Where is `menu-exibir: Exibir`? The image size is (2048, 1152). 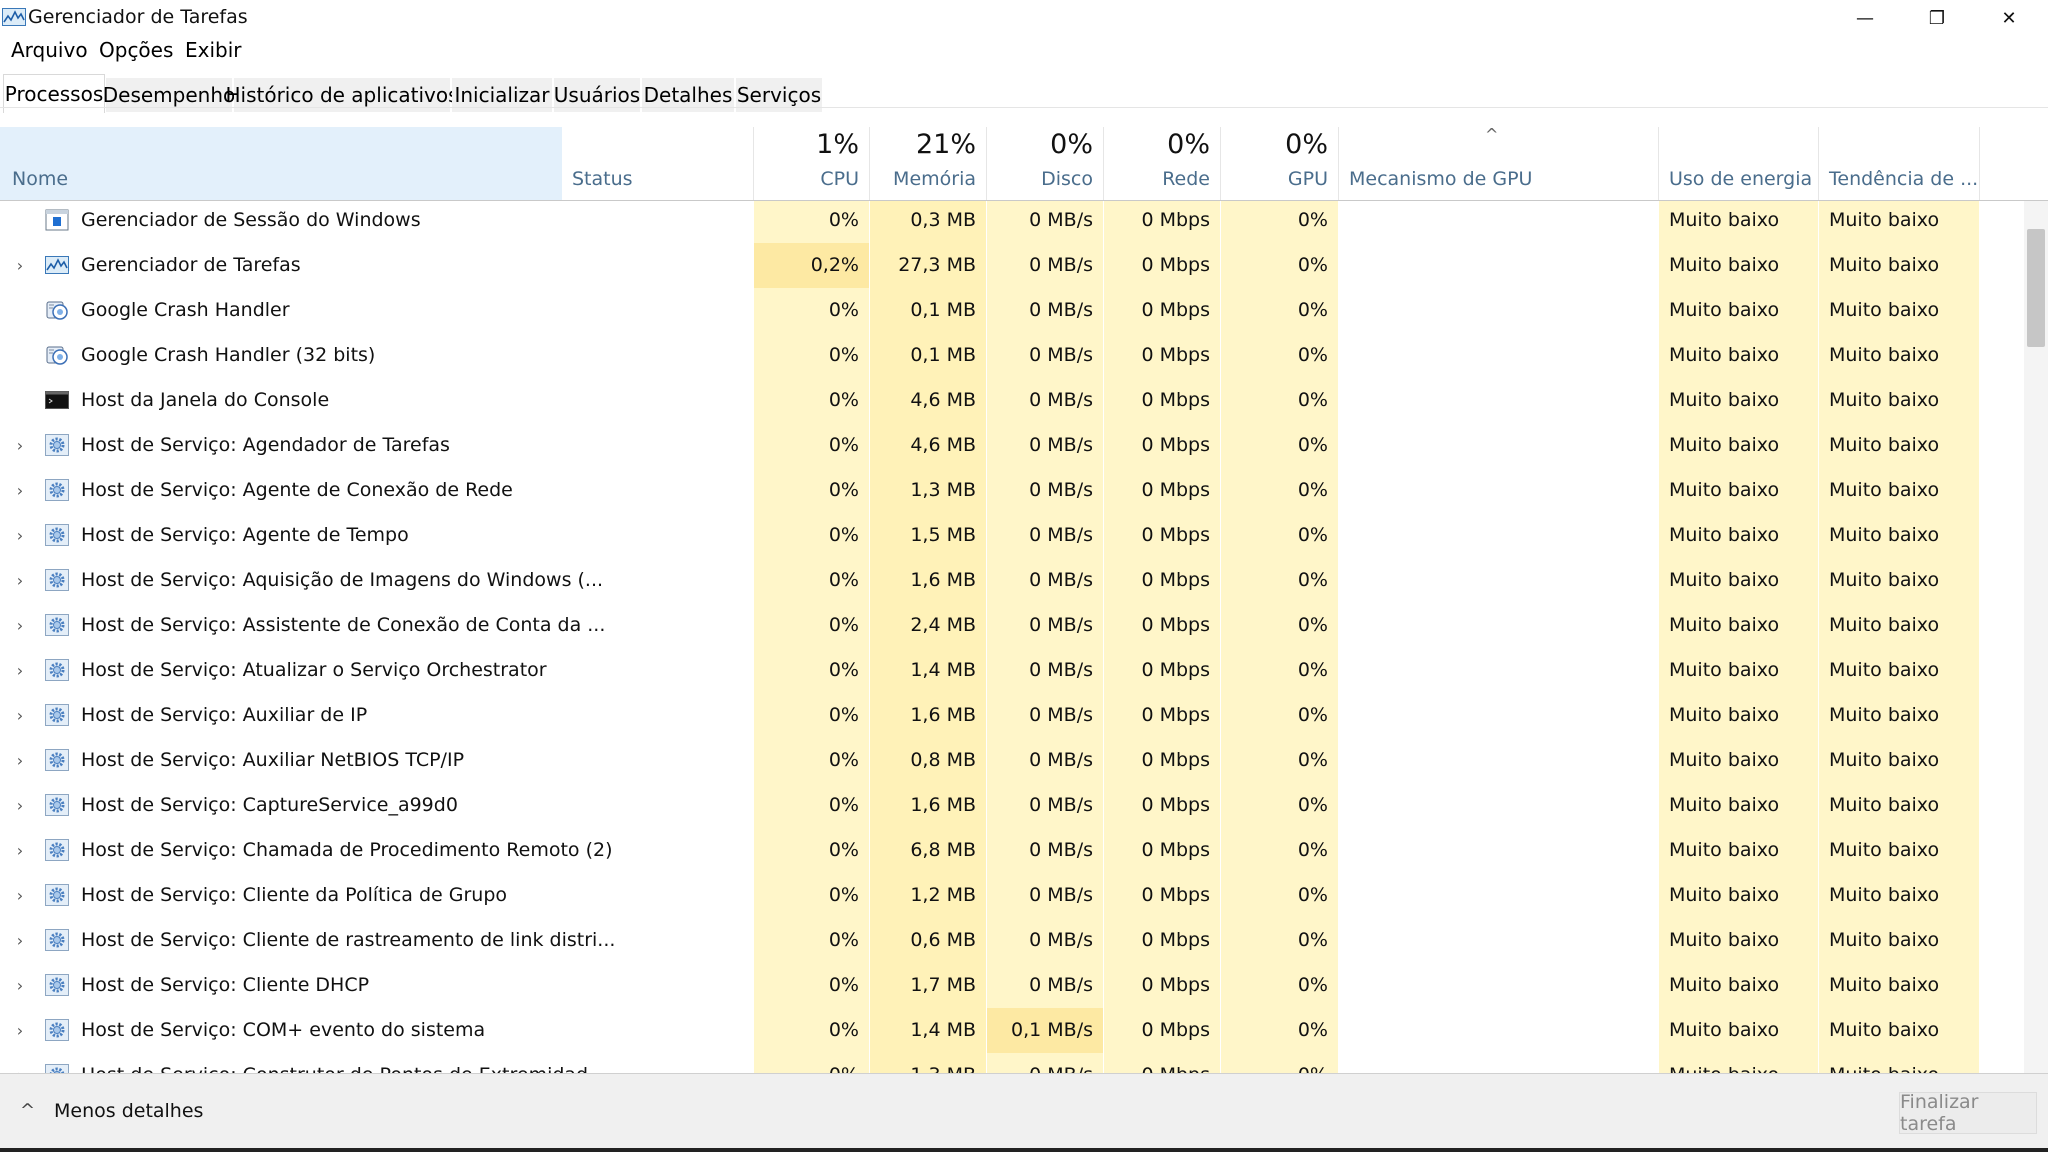
menu-exibir: Exibir is located at coordinates (213, 50).